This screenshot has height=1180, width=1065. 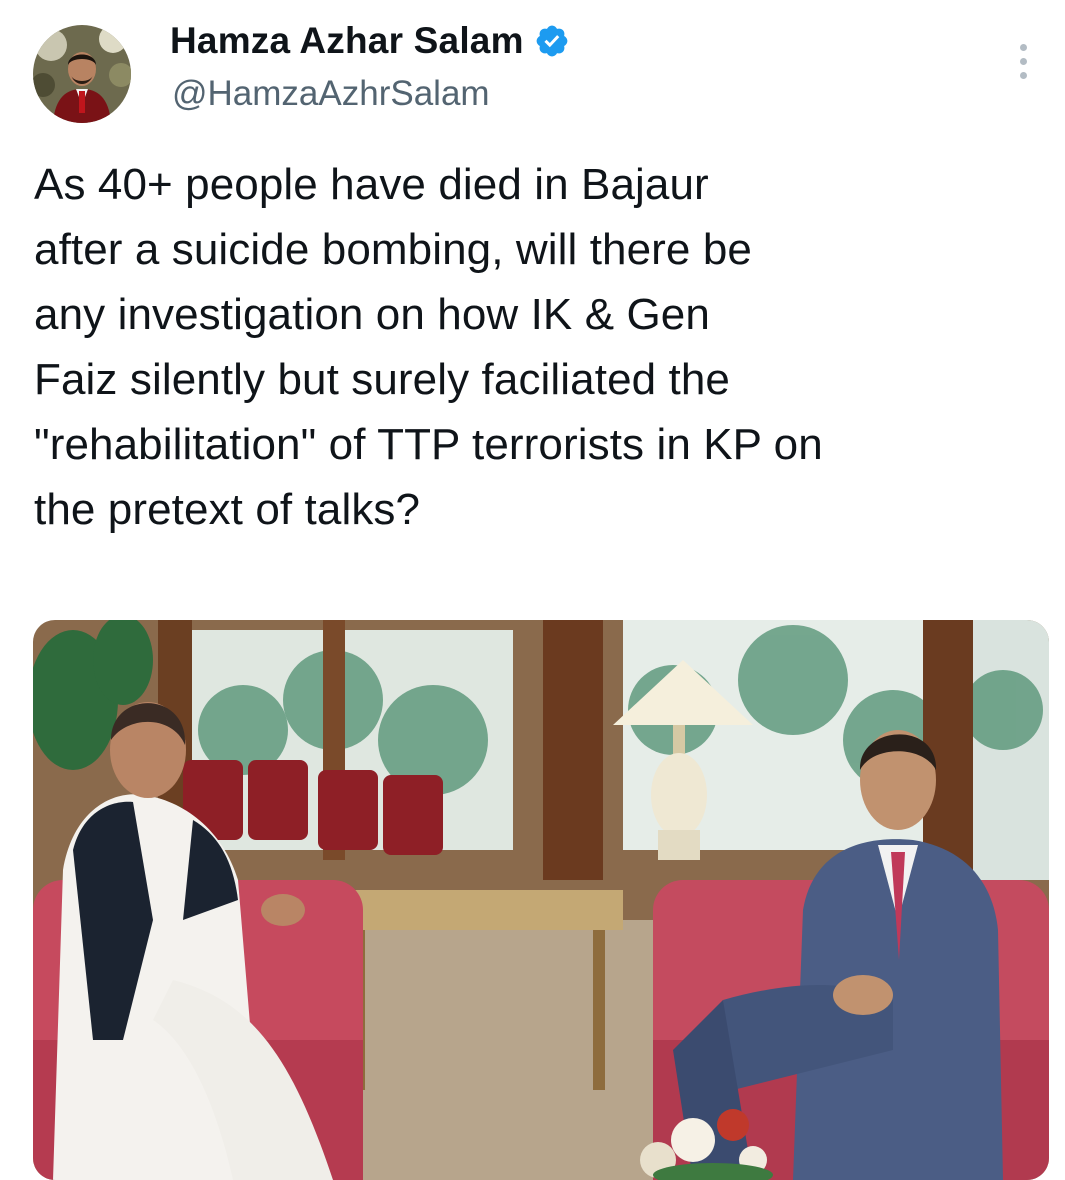 I want to click on more-options-icon, so click(x=1023, y=62).